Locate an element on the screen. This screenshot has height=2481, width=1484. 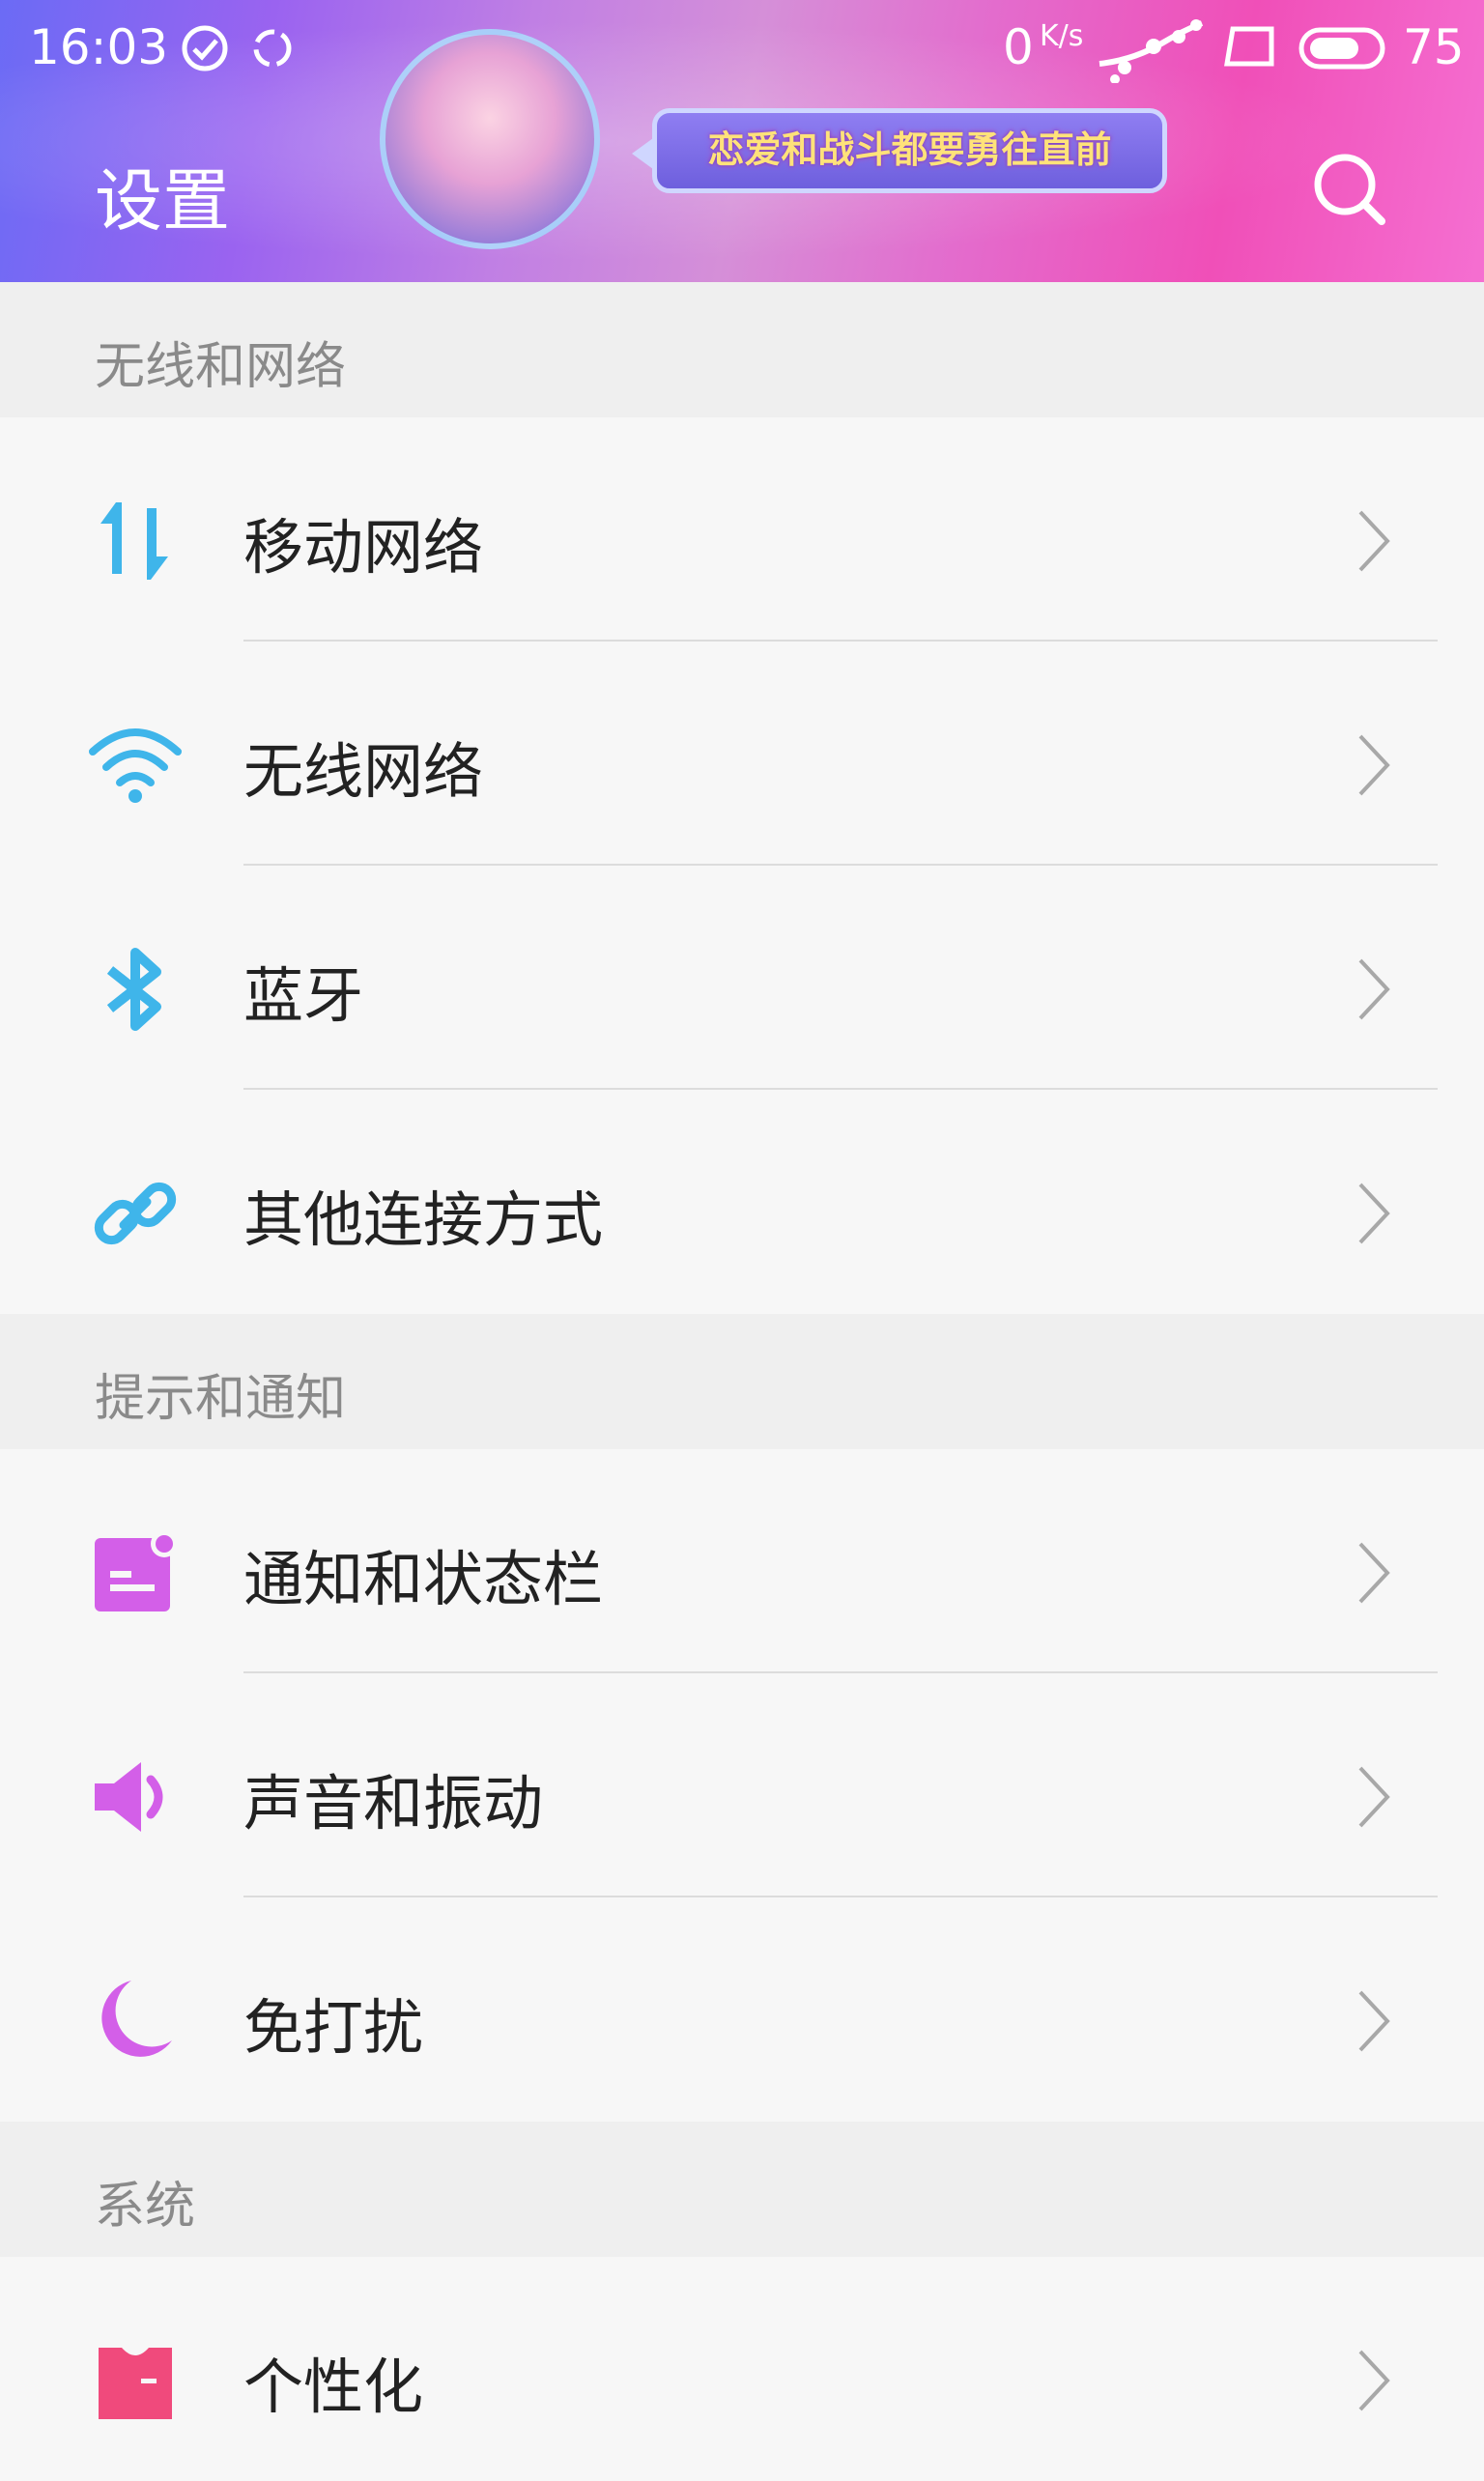
moon-icon is located at coordinates (137, 2019).